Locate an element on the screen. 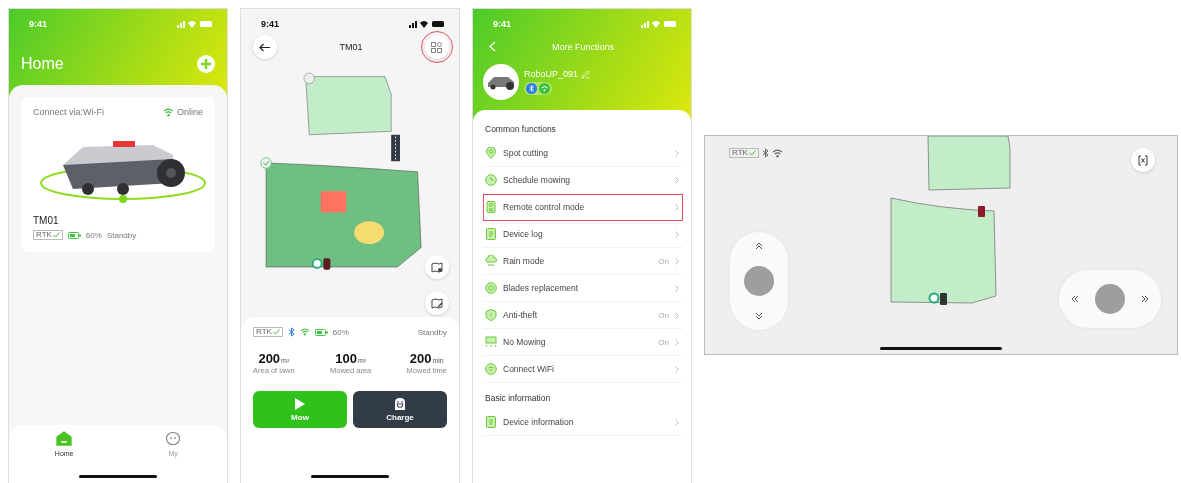 This screenshot has height=483, width=1181. charge-button: Charge is located at coordinates (400, 409).